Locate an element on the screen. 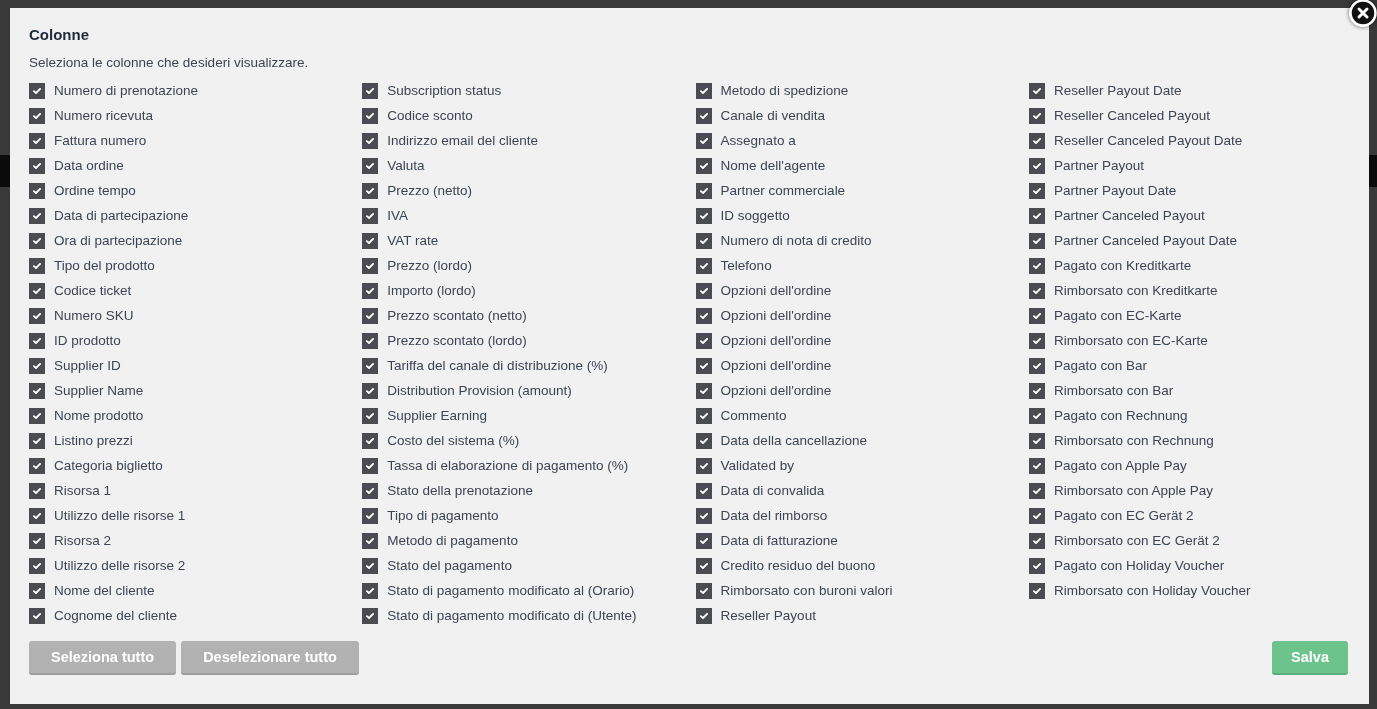 The width and height of the screenshot is (1377, 709). checkbox-label: Data di partecipazione is located at coordinates (121, 215).